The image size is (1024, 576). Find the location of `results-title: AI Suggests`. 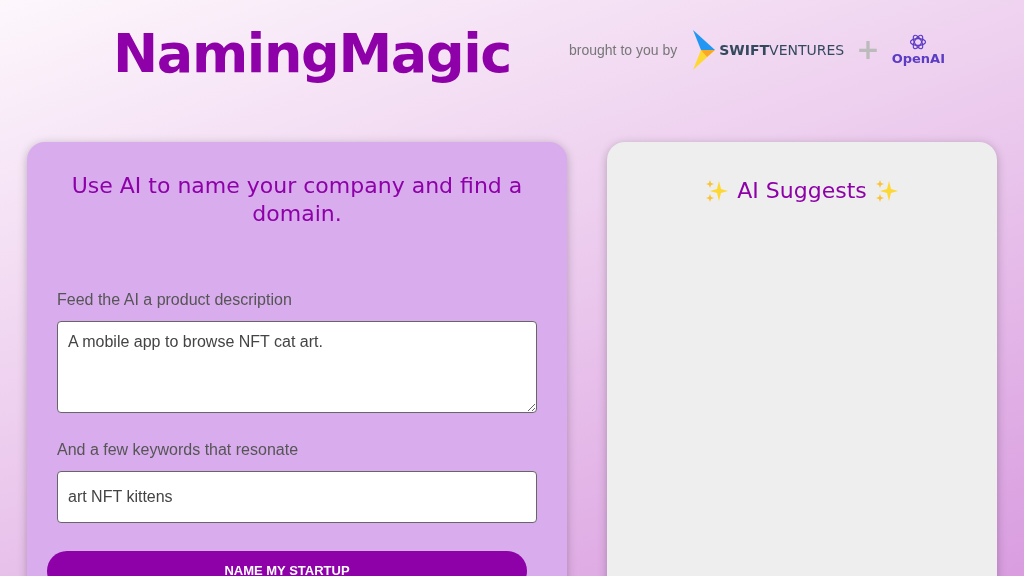

results-title: AI Suggests is located at coordinates (802, 191).